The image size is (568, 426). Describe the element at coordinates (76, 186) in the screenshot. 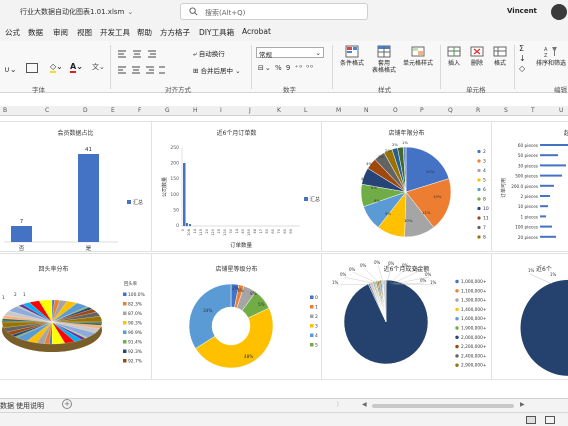

I see `chart-member-ratio: 会员数据占比 7 41 否 是 汇总` at that location.